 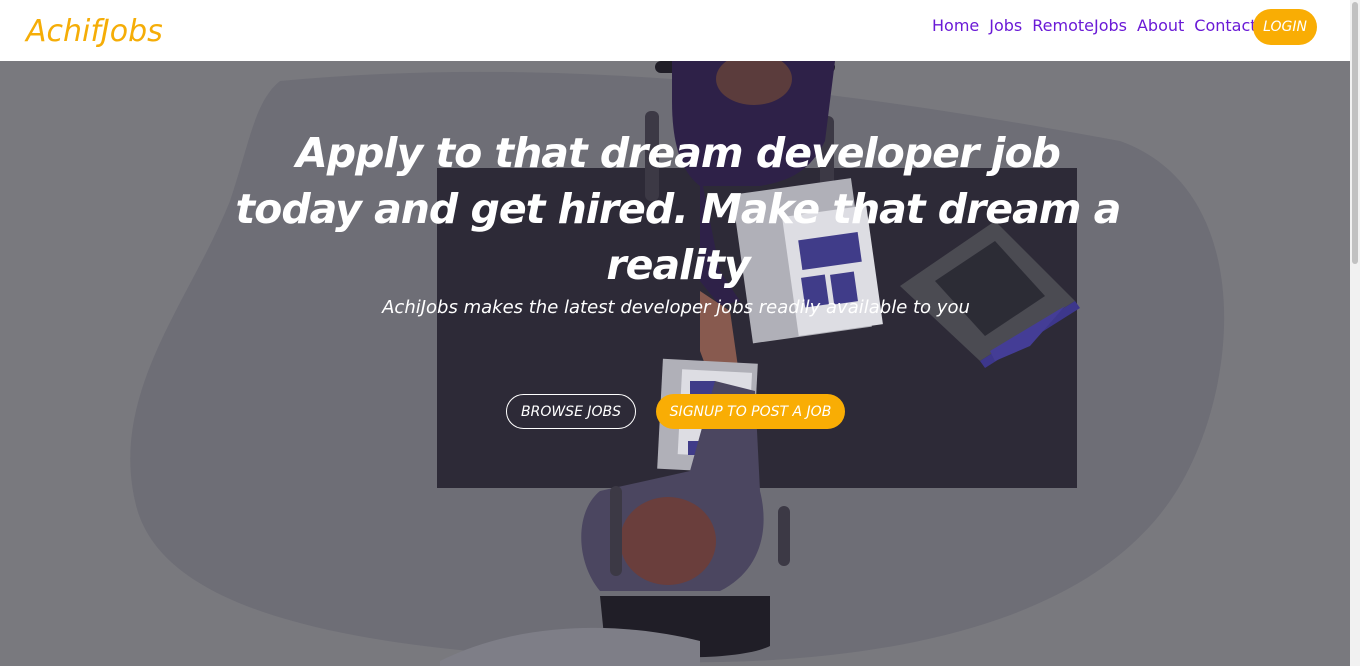 I want to click on brand-logo: AchifJobs, so click(x=94, y=31).